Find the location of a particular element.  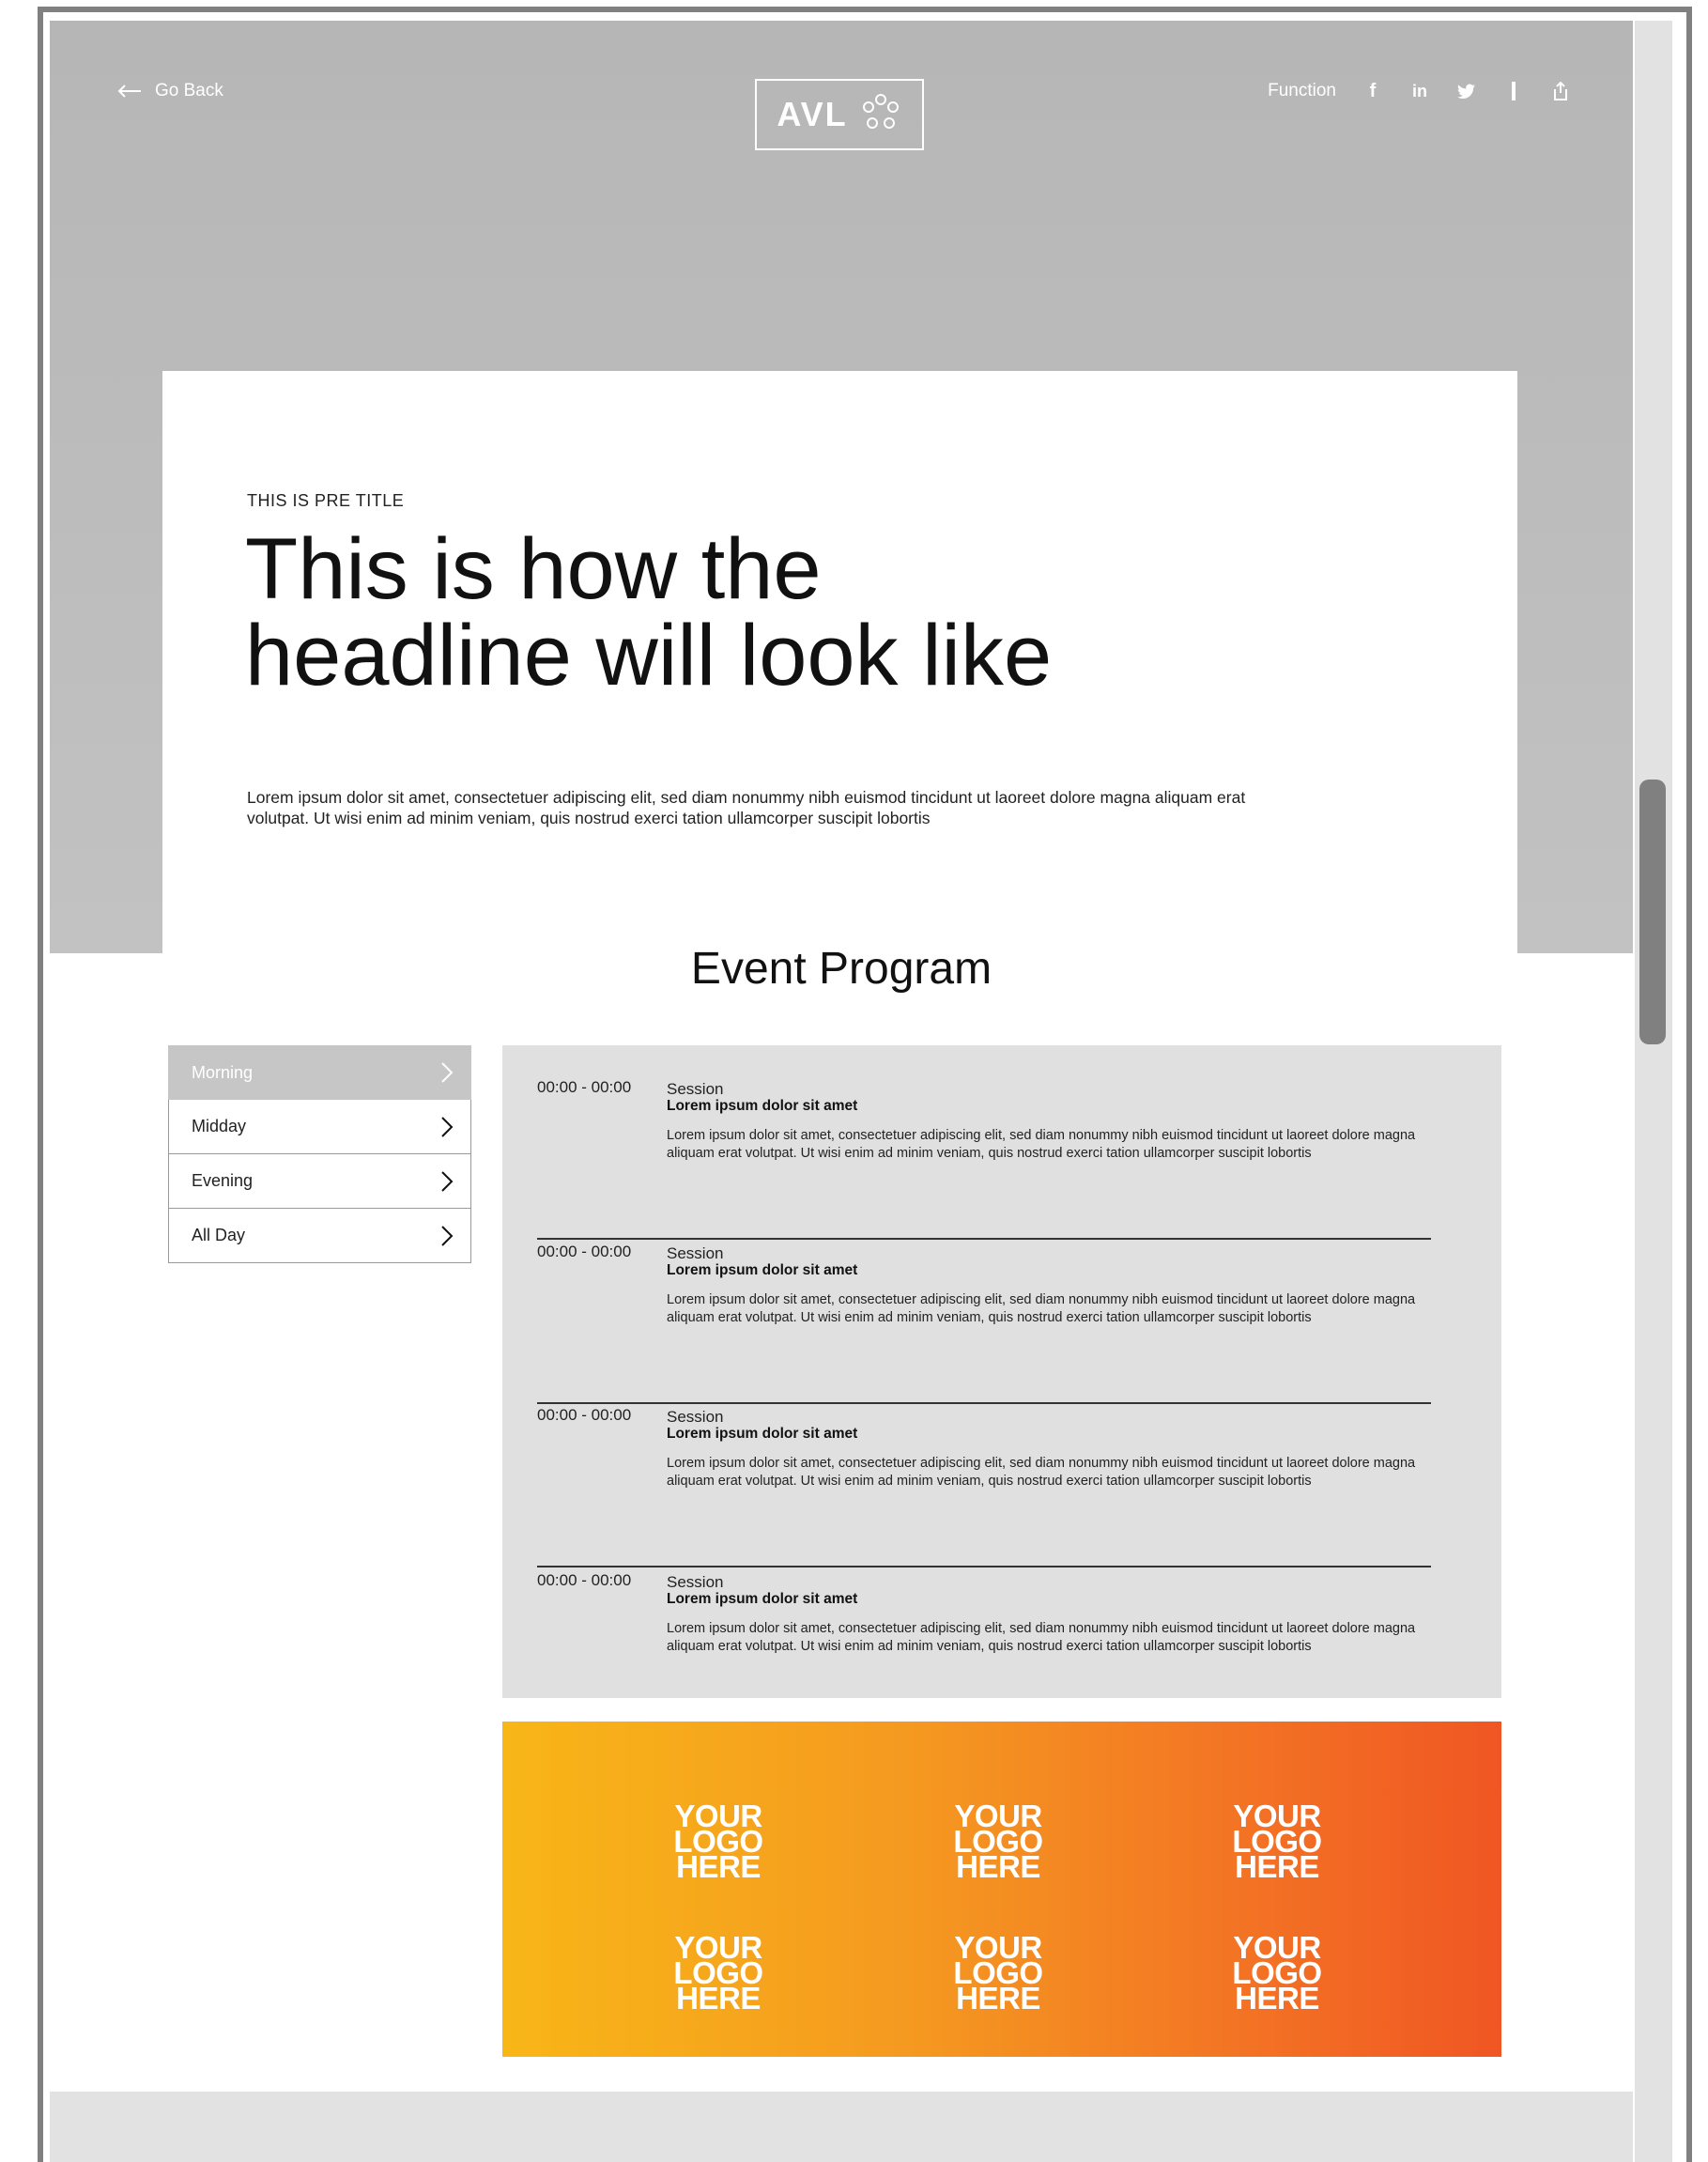

avl-logo: AVL is located at coordinates (839, 114).